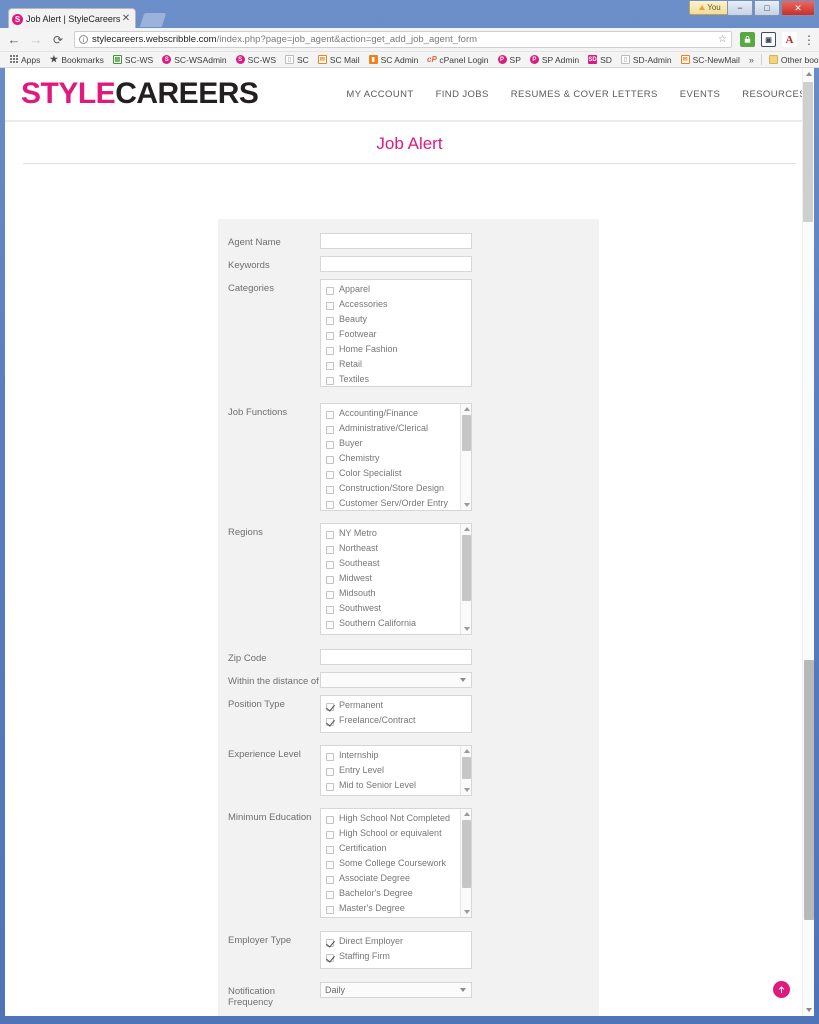  I want to click on checkbox-option: Master's Degree, so click(397, 910).